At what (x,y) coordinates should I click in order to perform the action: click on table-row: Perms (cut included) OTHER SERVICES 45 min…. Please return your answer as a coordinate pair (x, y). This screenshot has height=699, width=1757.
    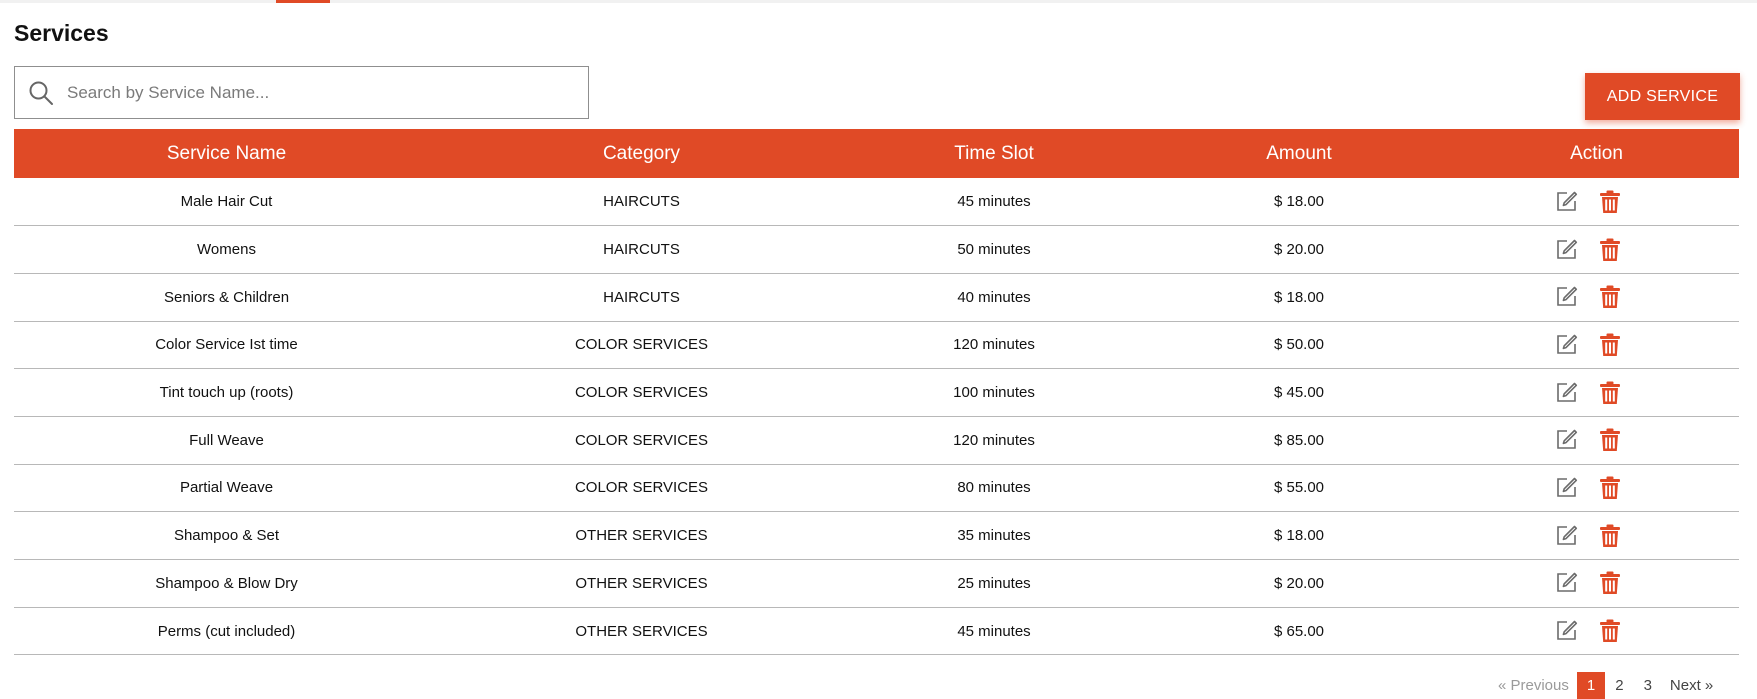
    Looking at the image, I should click on (876, 631).